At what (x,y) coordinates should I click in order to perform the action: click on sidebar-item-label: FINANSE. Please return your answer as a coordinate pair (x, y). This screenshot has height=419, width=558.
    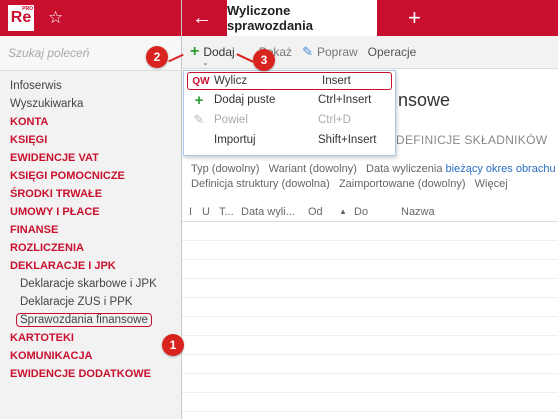
    Looking at the image, I should click on (34, 230).